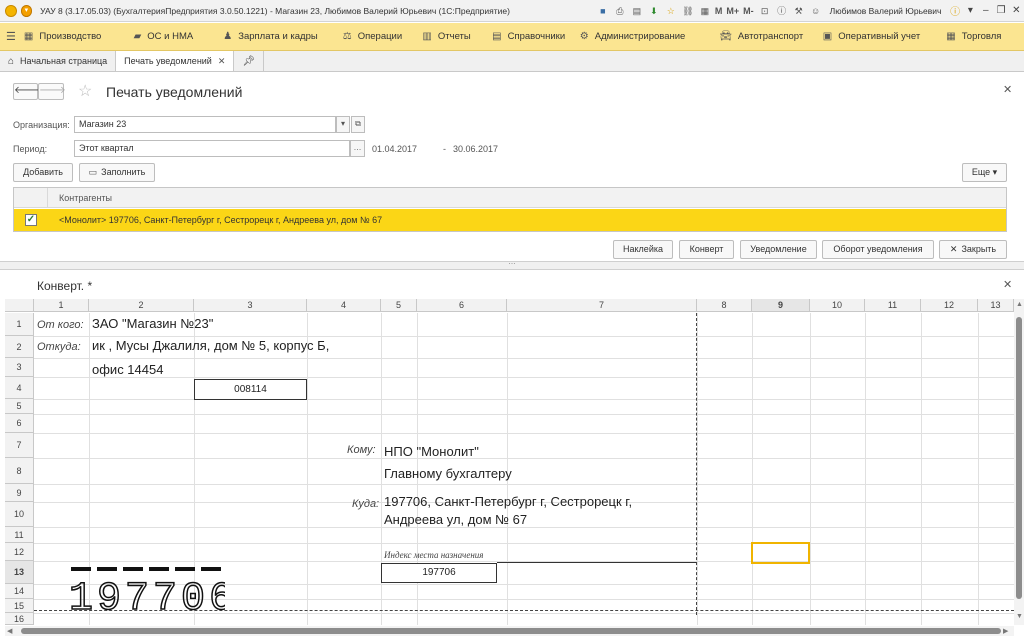 The height and width of the screenshot is (640, 1024). Describe the element at coordinates (462, 305) in the screenshot. I see `column-header-6: 6` at that location.